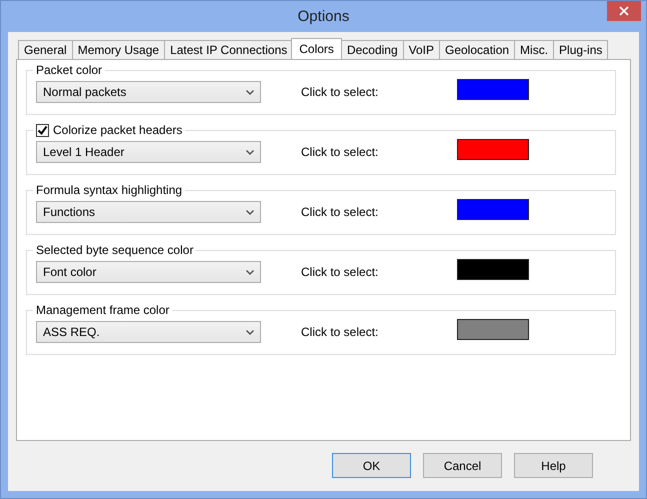 This screenshot has height=499, width=647. I want to click on dialog-button: Cancel, so click(462, 465).